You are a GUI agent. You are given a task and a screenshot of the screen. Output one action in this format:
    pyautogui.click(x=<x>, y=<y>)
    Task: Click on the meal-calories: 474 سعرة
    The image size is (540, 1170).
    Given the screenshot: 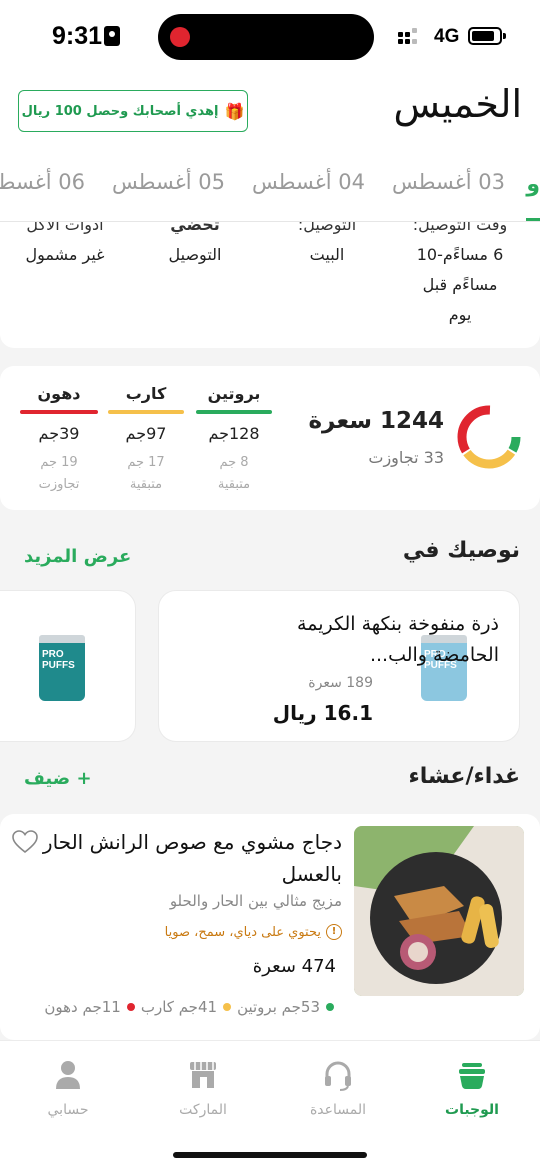 What is the action you would take?
    pyautogui.click(x=294, y=966)
    